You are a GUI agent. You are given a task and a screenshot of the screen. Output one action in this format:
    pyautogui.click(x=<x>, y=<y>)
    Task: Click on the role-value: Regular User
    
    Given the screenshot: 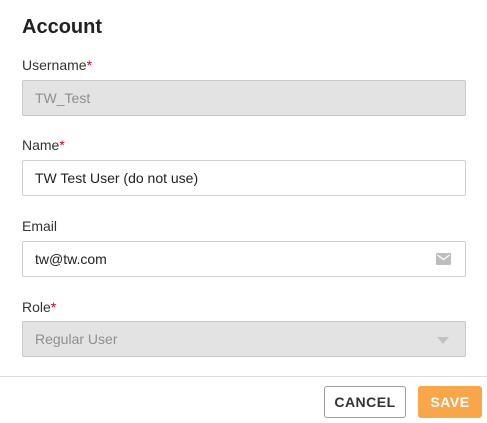 What is the action you would take?
    pyautogui.click(x=76, y=339)
    